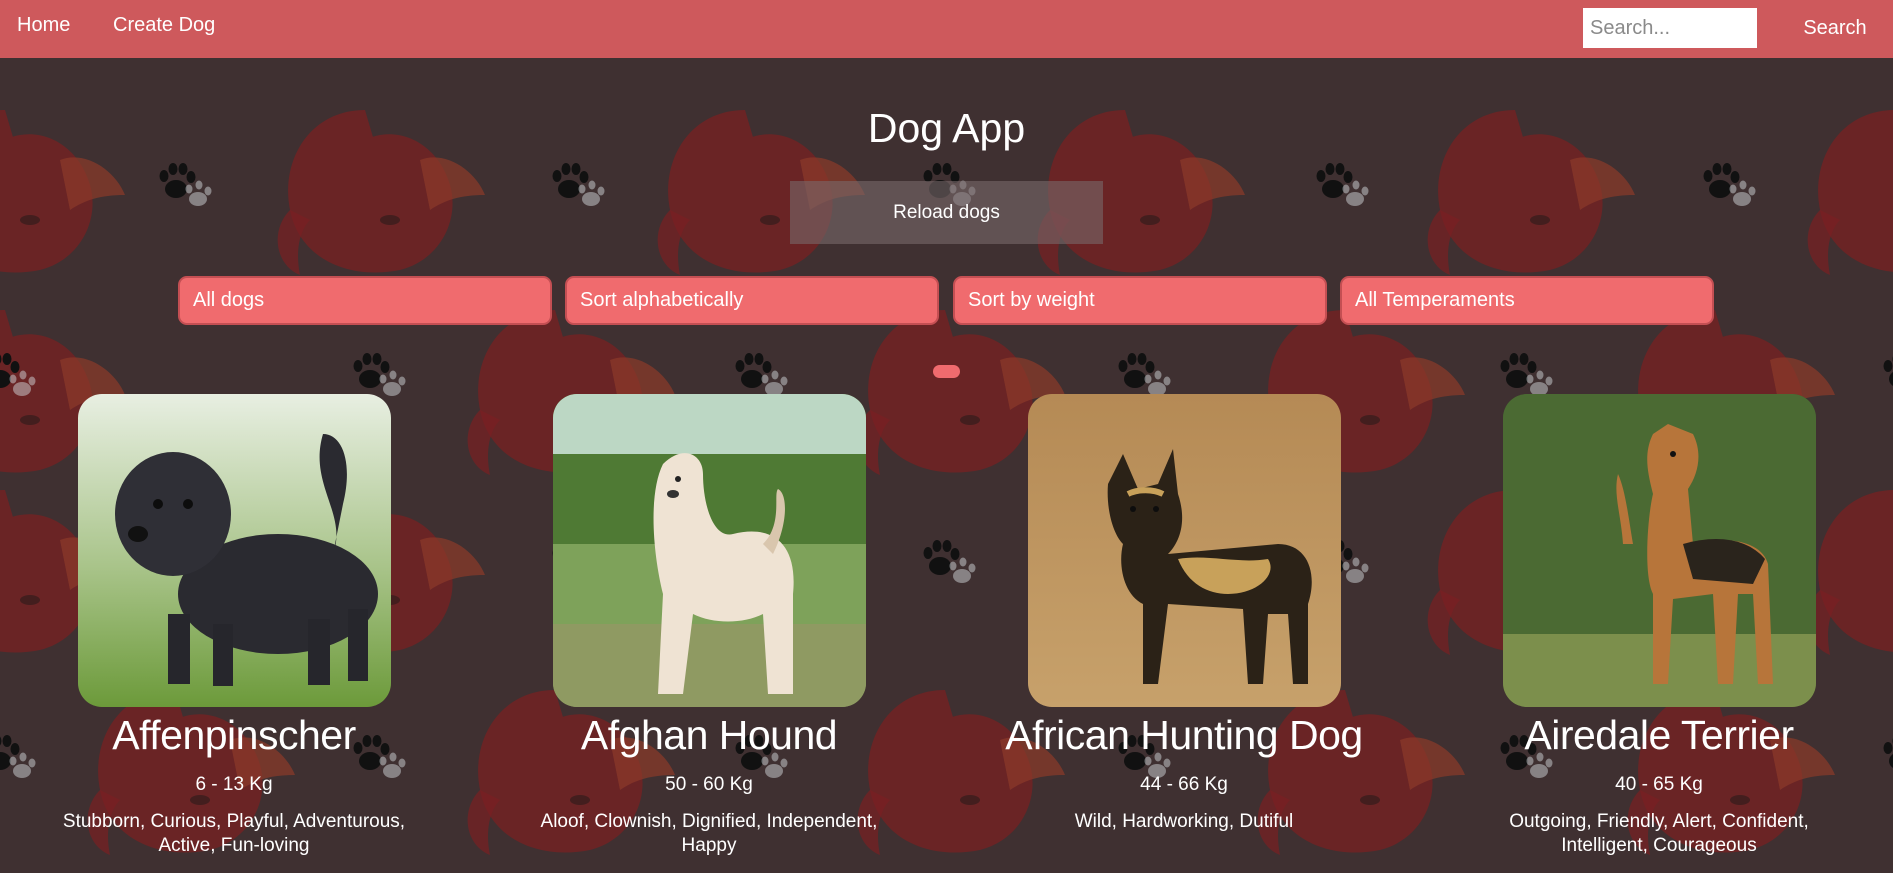 The image size is (1893, 873). I want to click on sort-by-weight-select: Sort by weight, so click(1140, 300).